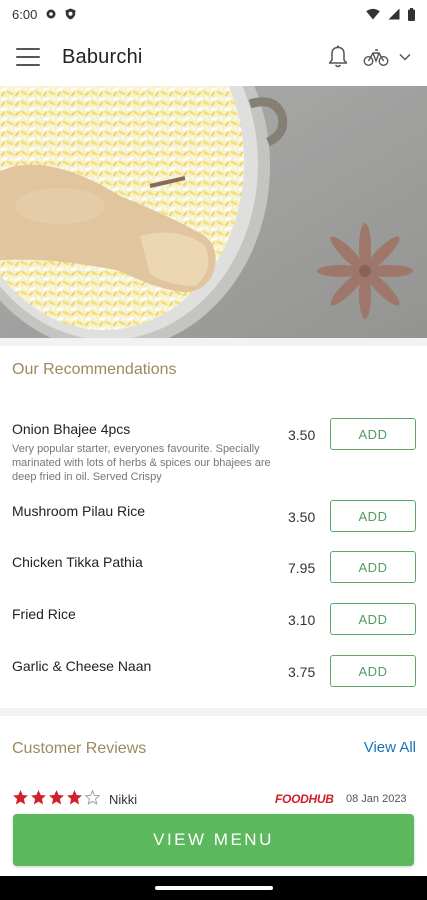  I want to click on item-price: 3.75, so click(302, 672).